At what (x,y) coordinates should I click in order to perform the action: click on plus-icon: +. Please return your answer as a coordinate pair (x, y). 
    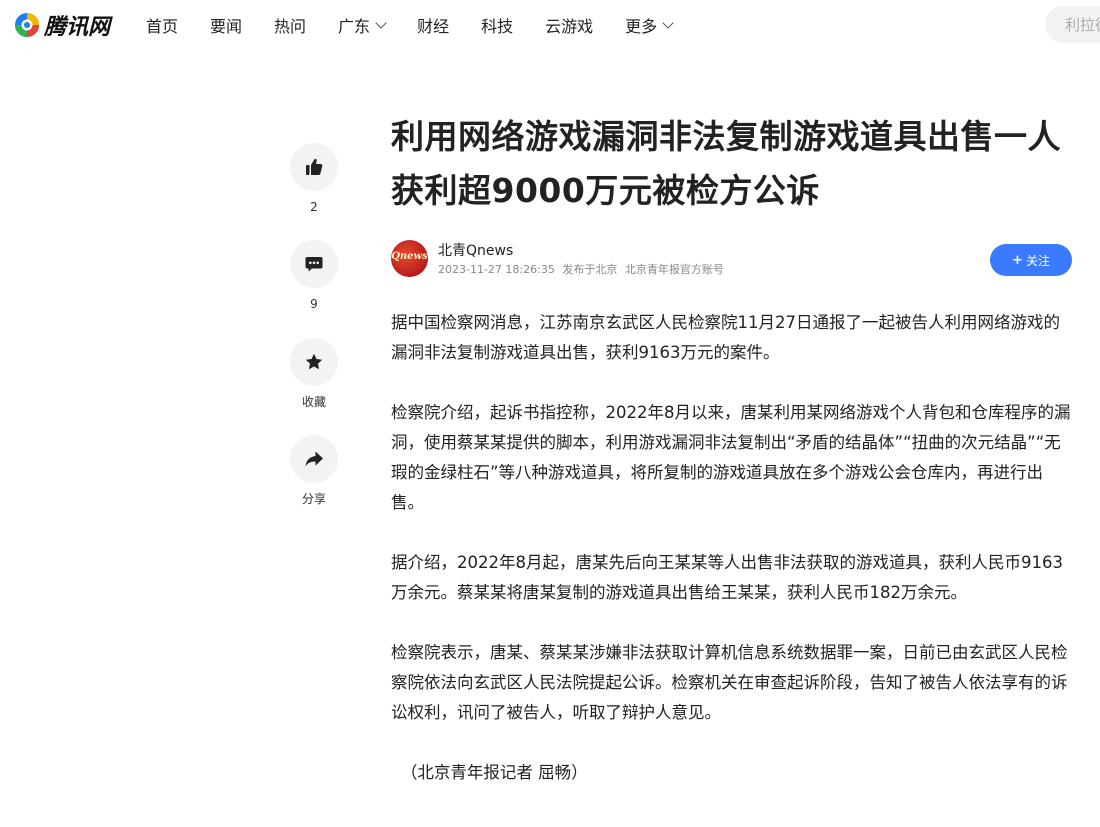
    Looking at the image, I should click on (1017, 260).